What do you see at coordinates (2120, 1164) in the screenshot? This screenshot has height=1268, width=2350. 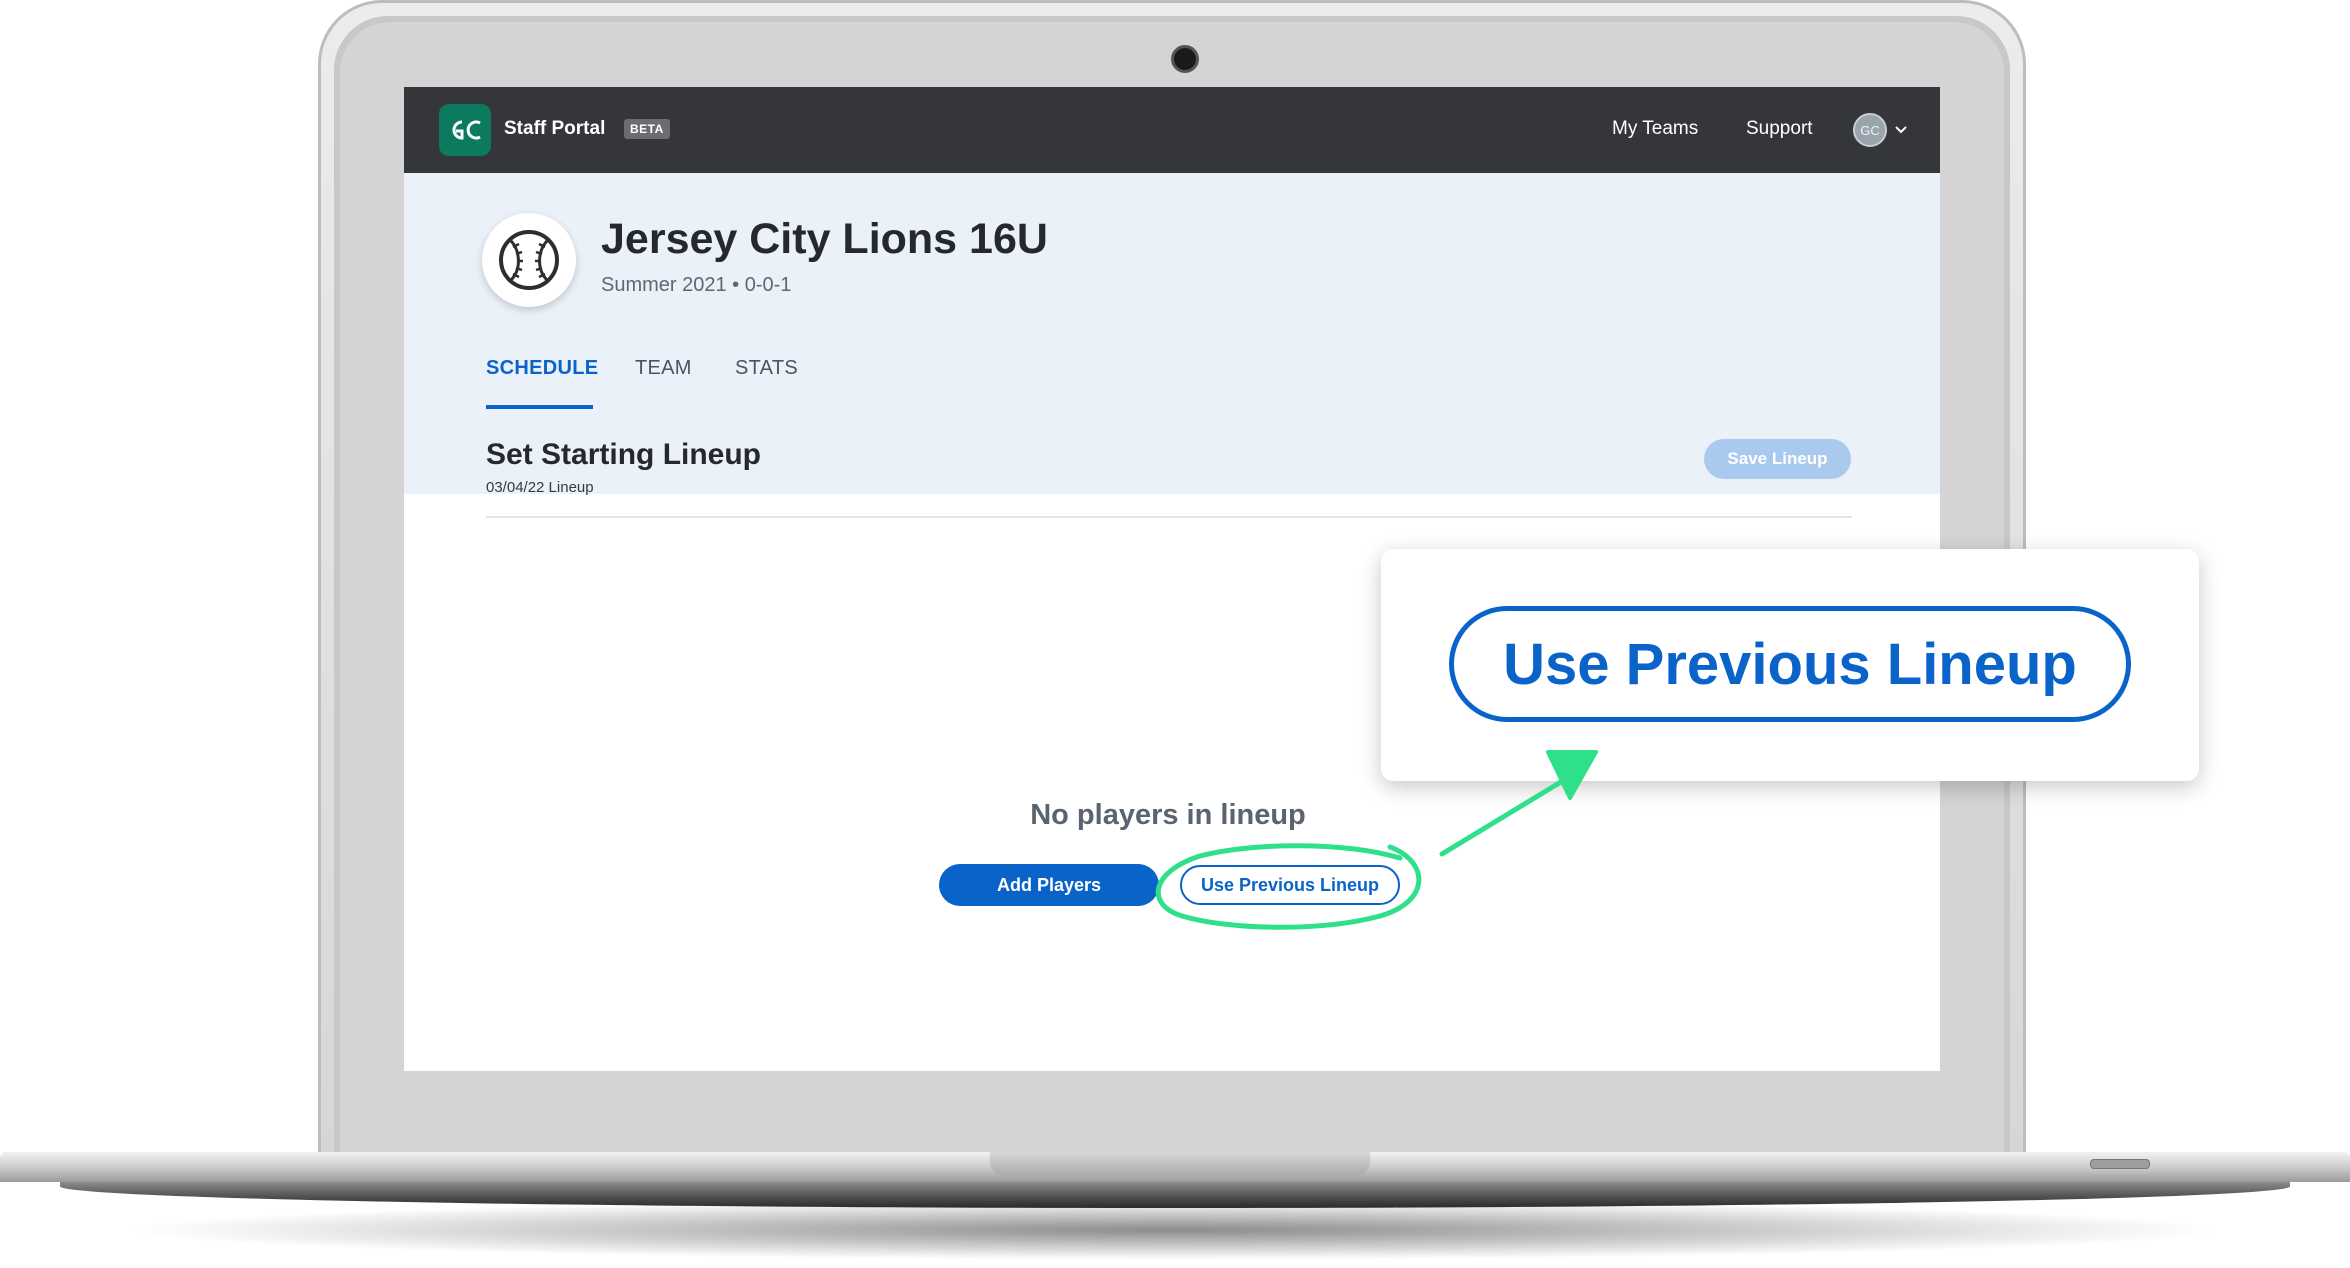 I see `laptop-indicator-light` at bounding box center [2120, 1164].